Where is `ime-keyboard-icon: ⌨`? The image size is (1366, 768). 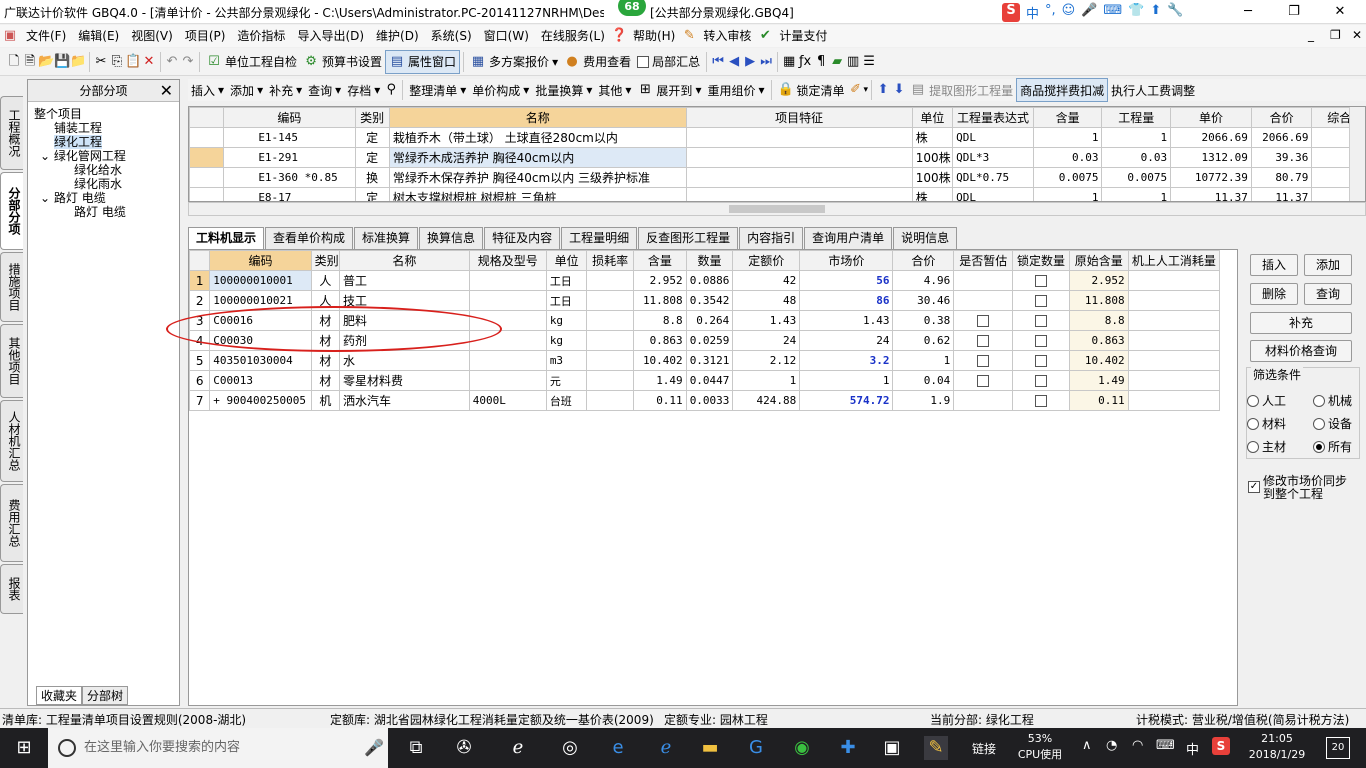 ime-keyboard-icon: ⌨ is located at coordinates (1112, 12).